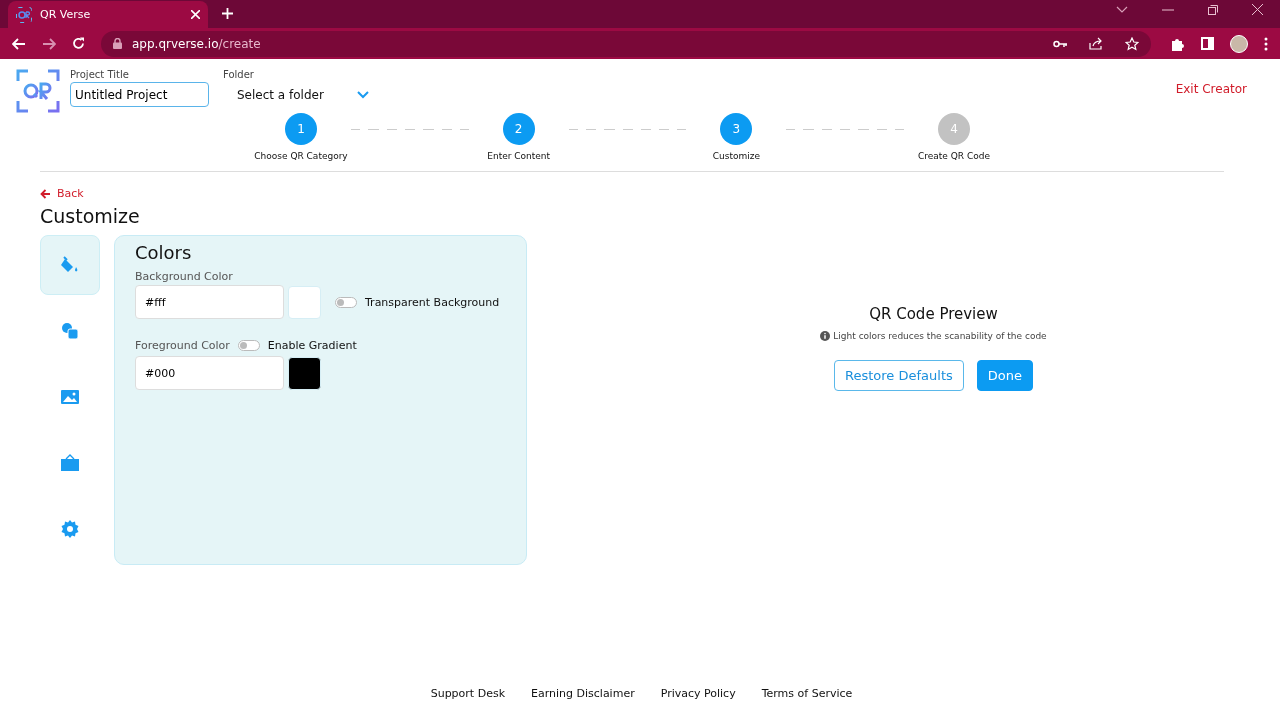 The width and height of the screenshot is (1280, 720). I want to click on more-menu-icon, so click(1266, 43).